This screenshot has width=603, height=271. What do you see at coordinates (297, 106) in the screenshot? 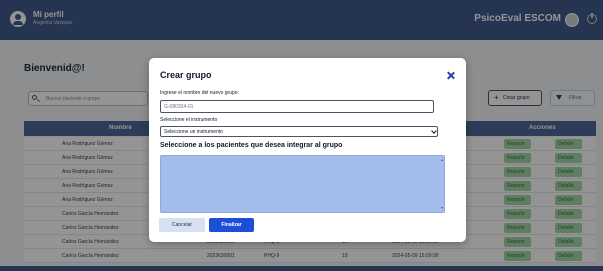
I see `group-name-input: G-080324-01` at bounding box center [297, 106].